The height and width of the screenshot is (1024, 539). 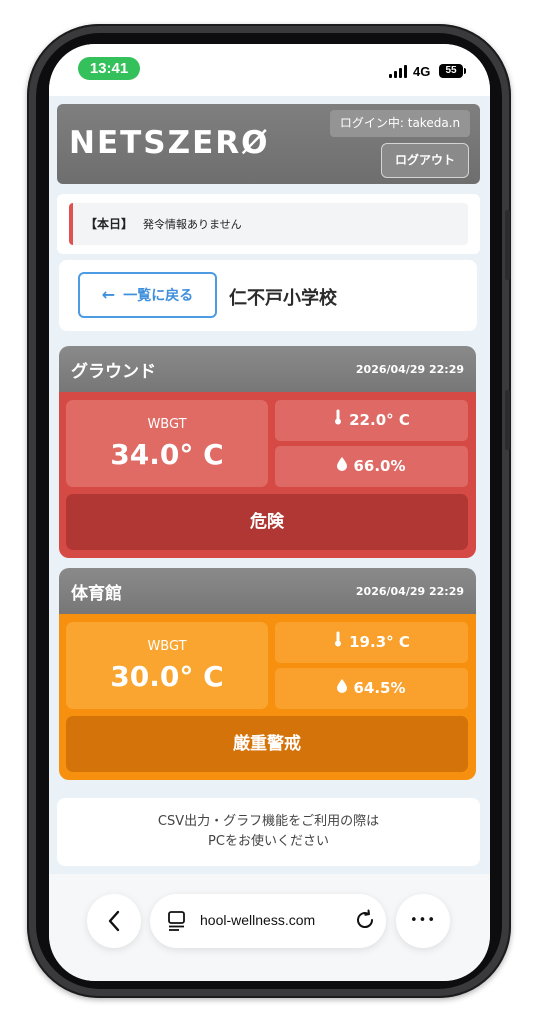 I want to click on status-bar: 13:41 4G 55, so click(x=269, y=70).